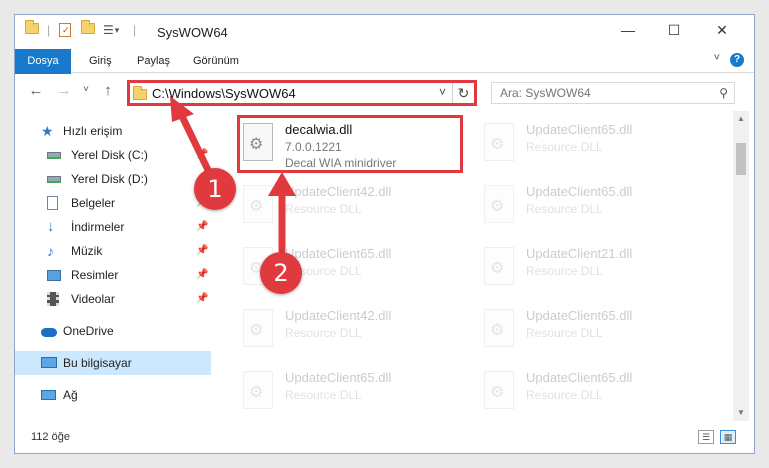 The width and height of the screenshot is (769, 468). Describe the element at coordinates (70, 395) in the screenshot. I see `sidebar-item-label: Ağ` at that location.